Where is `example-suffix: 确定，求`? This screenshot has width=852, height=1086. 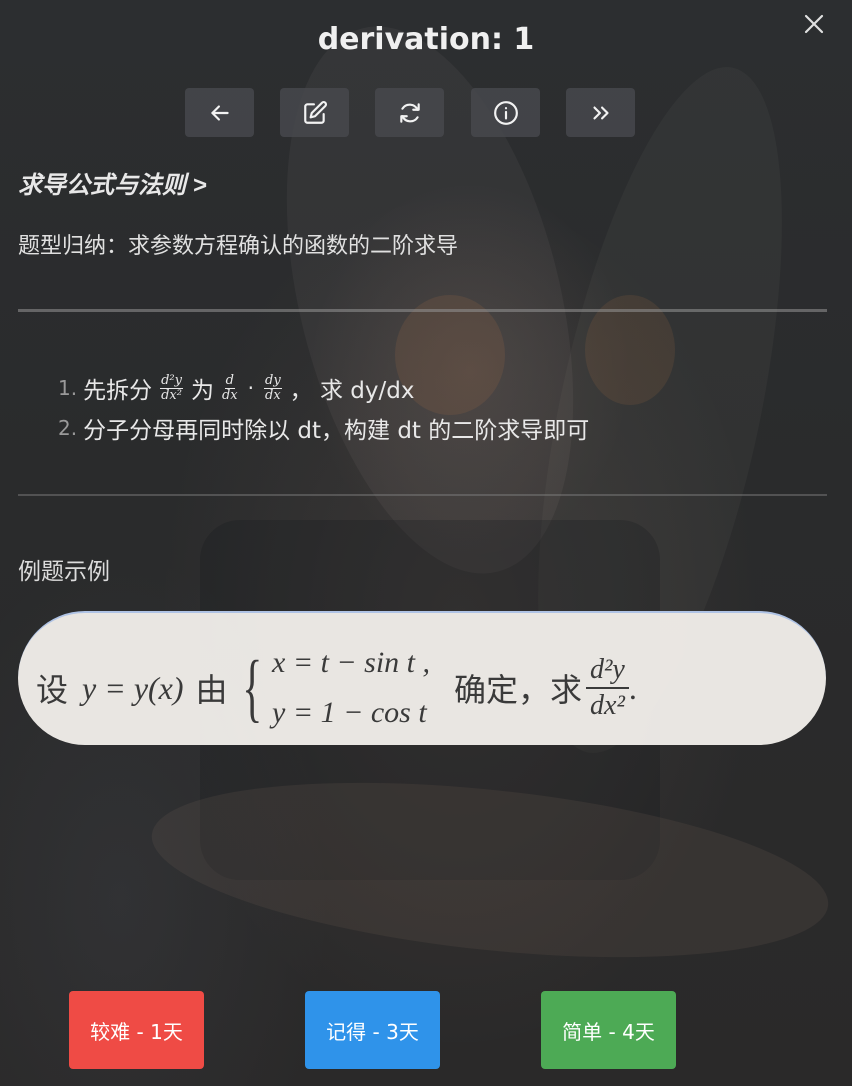 example-suffix: 确定，求 is located at coordinates (518, 690).